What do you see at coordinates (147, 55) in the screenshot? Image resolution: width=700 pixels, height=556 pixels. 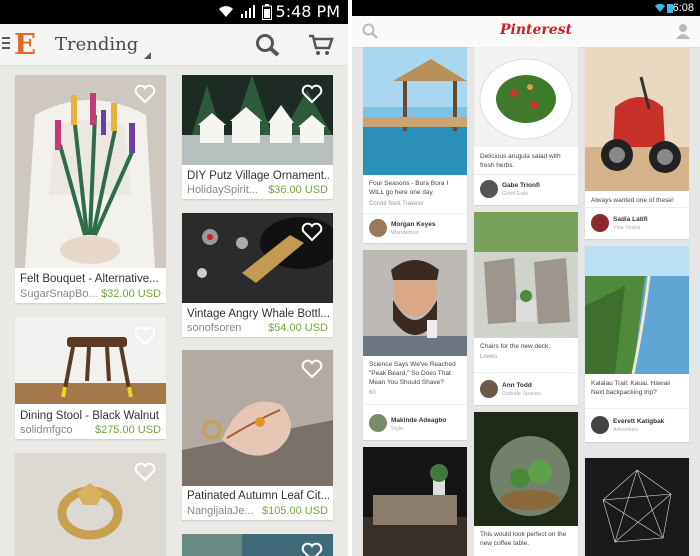 I see `dropdown-caret-icon` at bounding box center [147, 55].